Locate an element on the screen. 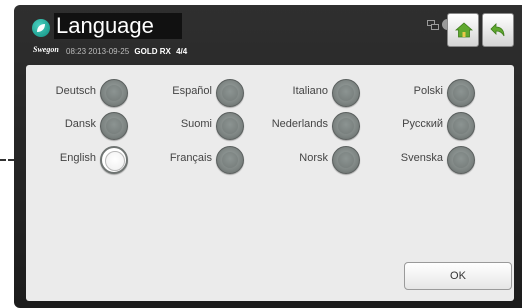  status-model: GOLD RX is located at coordinates (152, 51).